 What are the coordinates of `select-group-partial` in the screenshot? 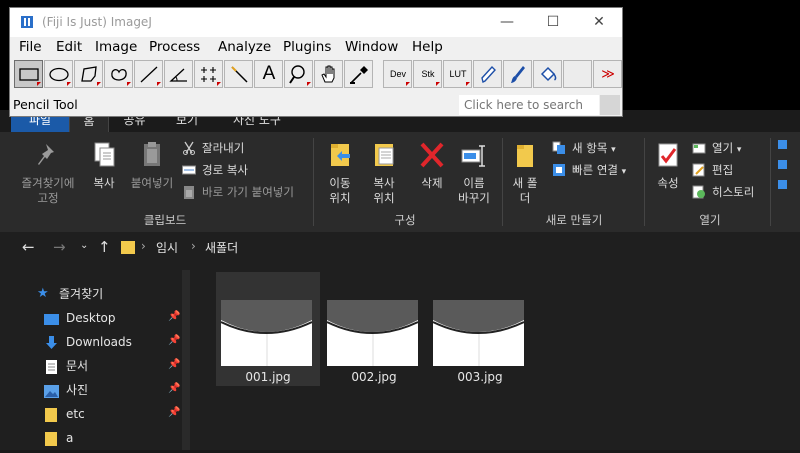 It's located at (783, 170).